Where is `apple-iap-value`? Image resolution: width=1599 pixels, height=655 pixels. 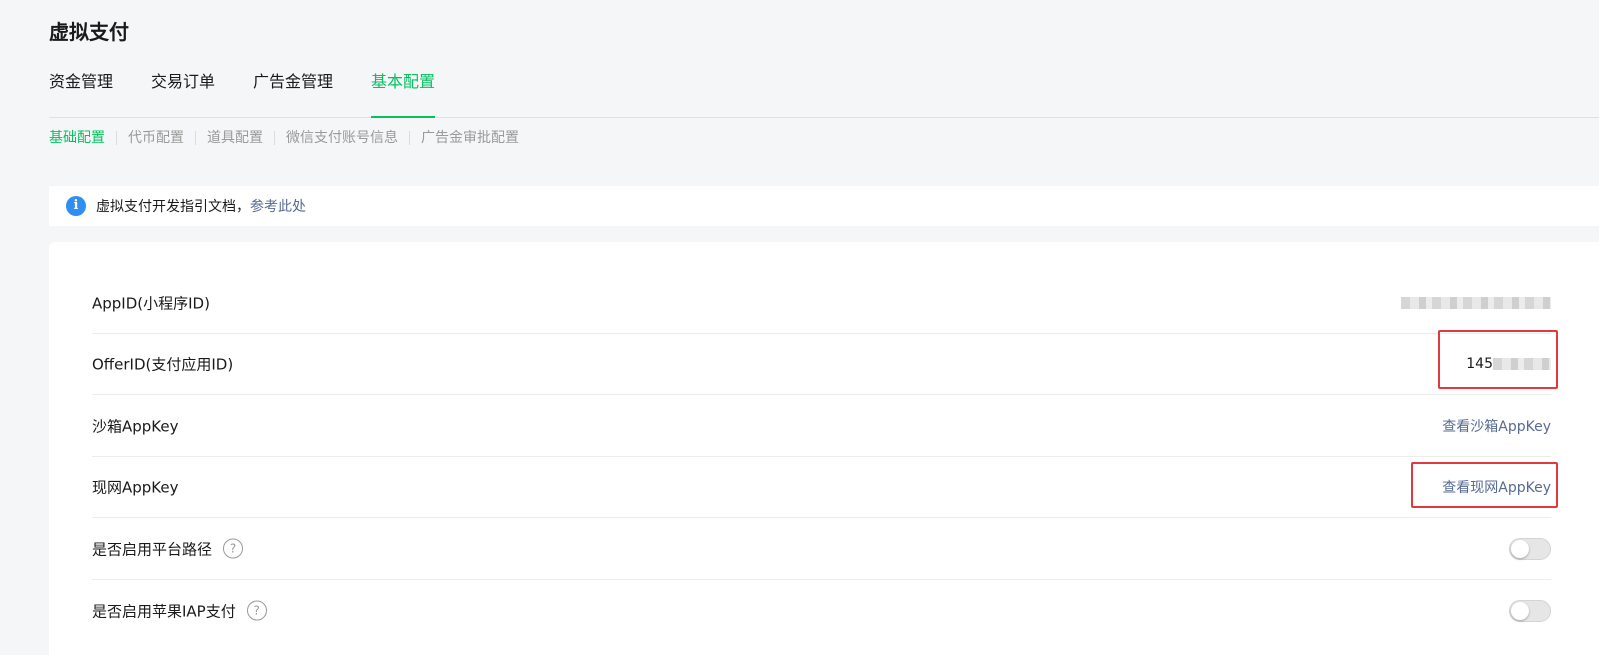 apple-iap-value is located at coordinates (1530, 610).